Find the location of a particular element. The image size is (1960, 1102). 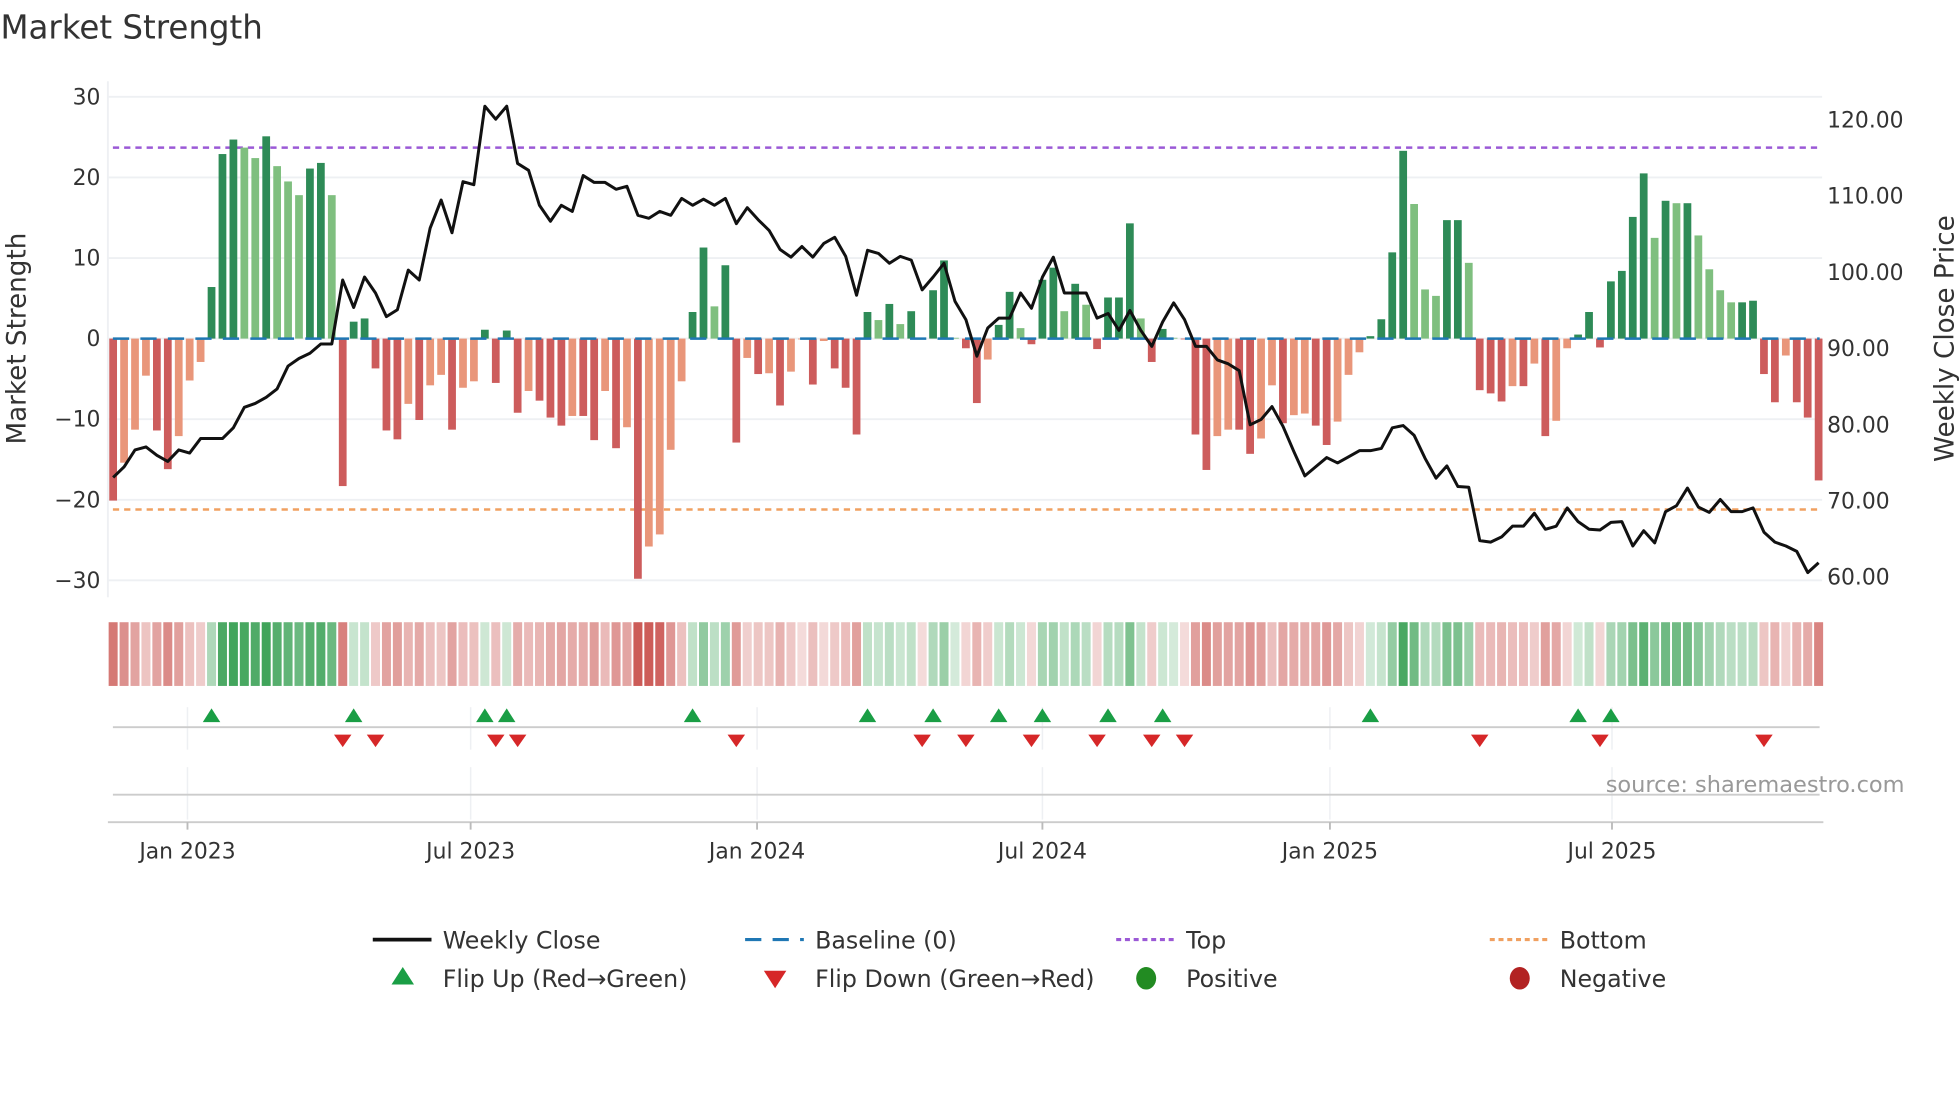

y-tick-label: 10 is located at coordinates (87, 259).